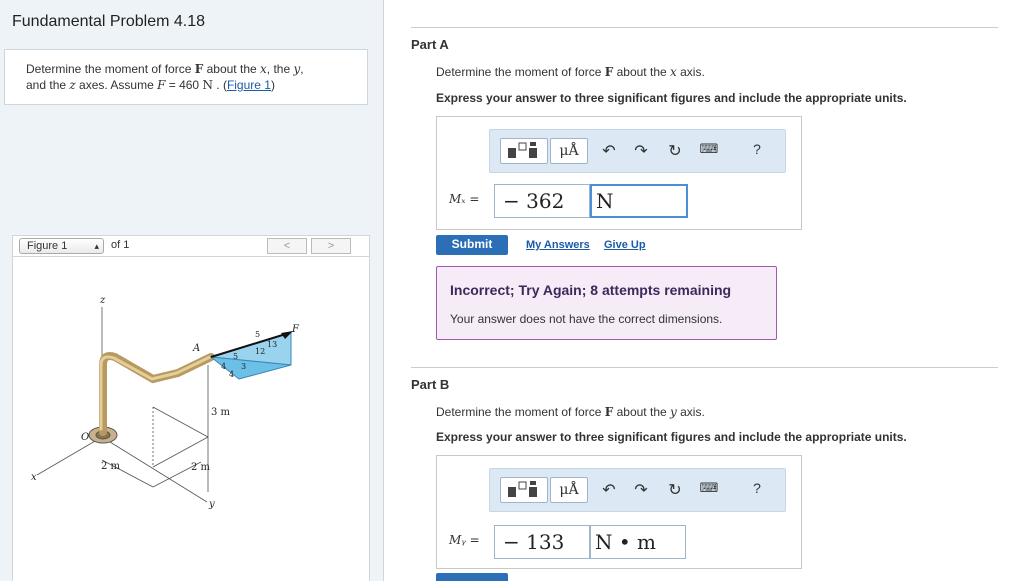 This screenshot has width=1021, height=581. Describe the element at coordinates (207, 85) in the screenshot. I see `assume-unit: N` at that location.